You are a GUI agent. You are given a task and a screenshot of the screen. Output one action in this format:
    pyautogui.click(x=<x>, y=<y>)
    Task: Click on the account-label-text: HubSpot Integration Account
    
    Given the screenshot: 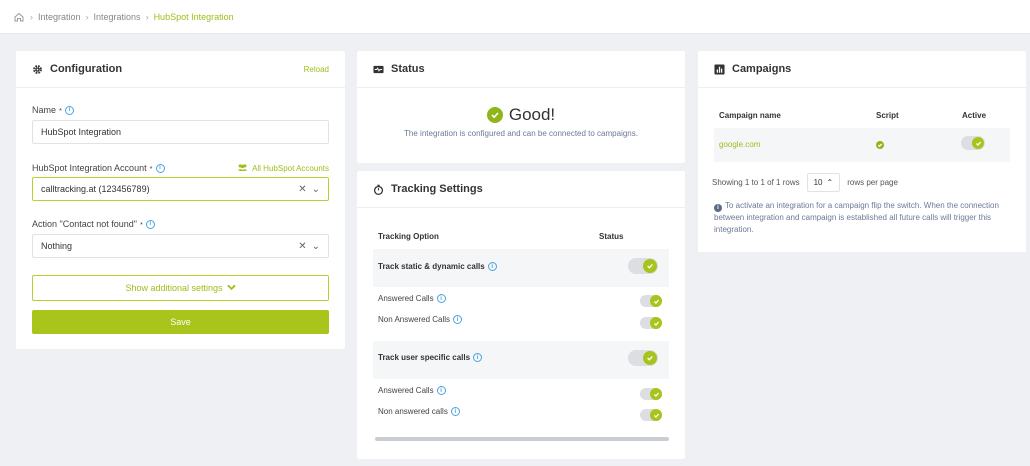 What is the action you would take?
    pyautogui.click(x=89, y=168)
    